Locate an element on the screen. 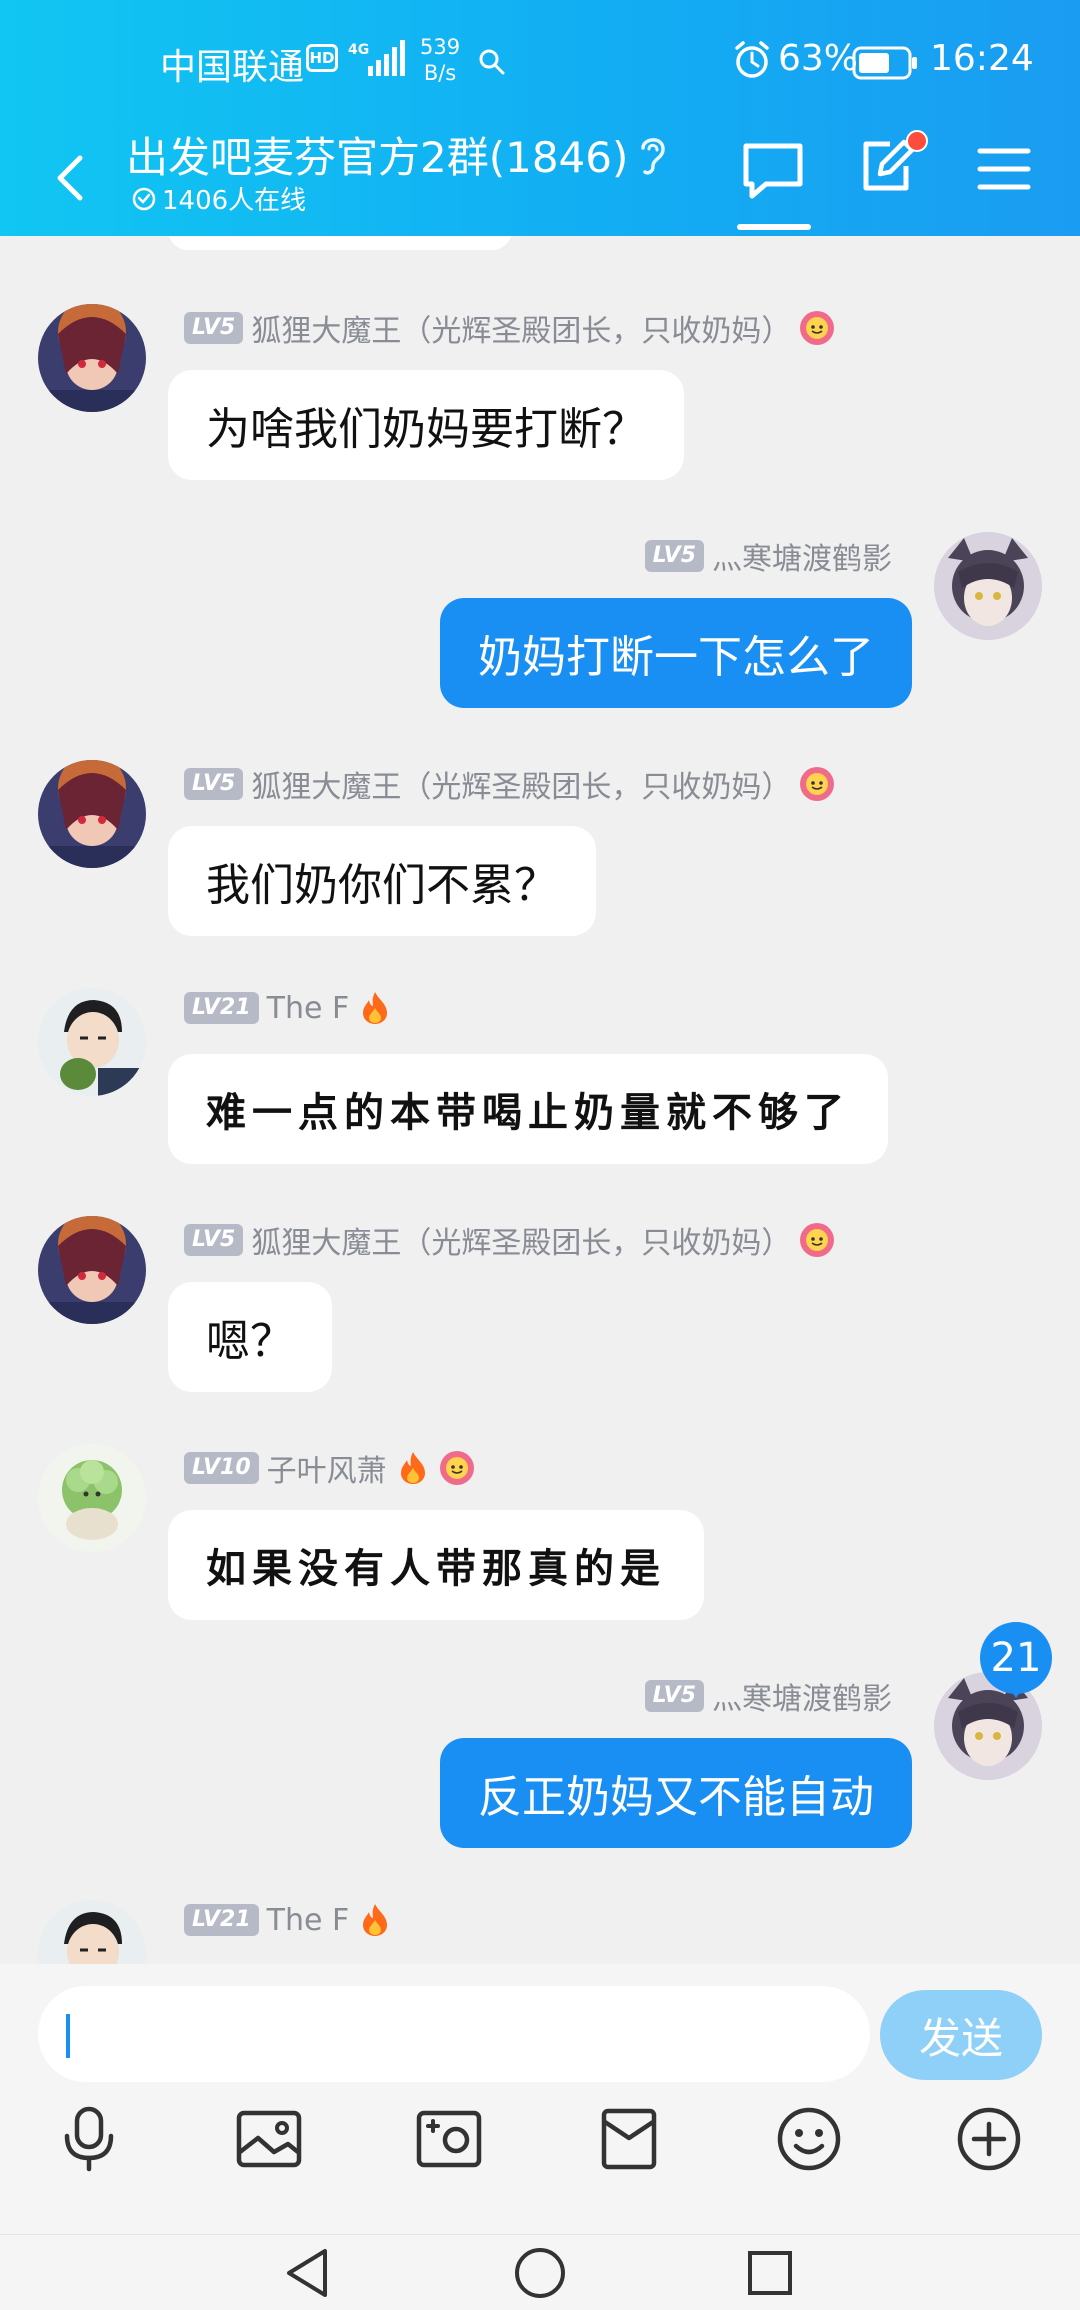  group-title: 出发吧麦芬官方2群(1846) is located at coordinates (377, 154).